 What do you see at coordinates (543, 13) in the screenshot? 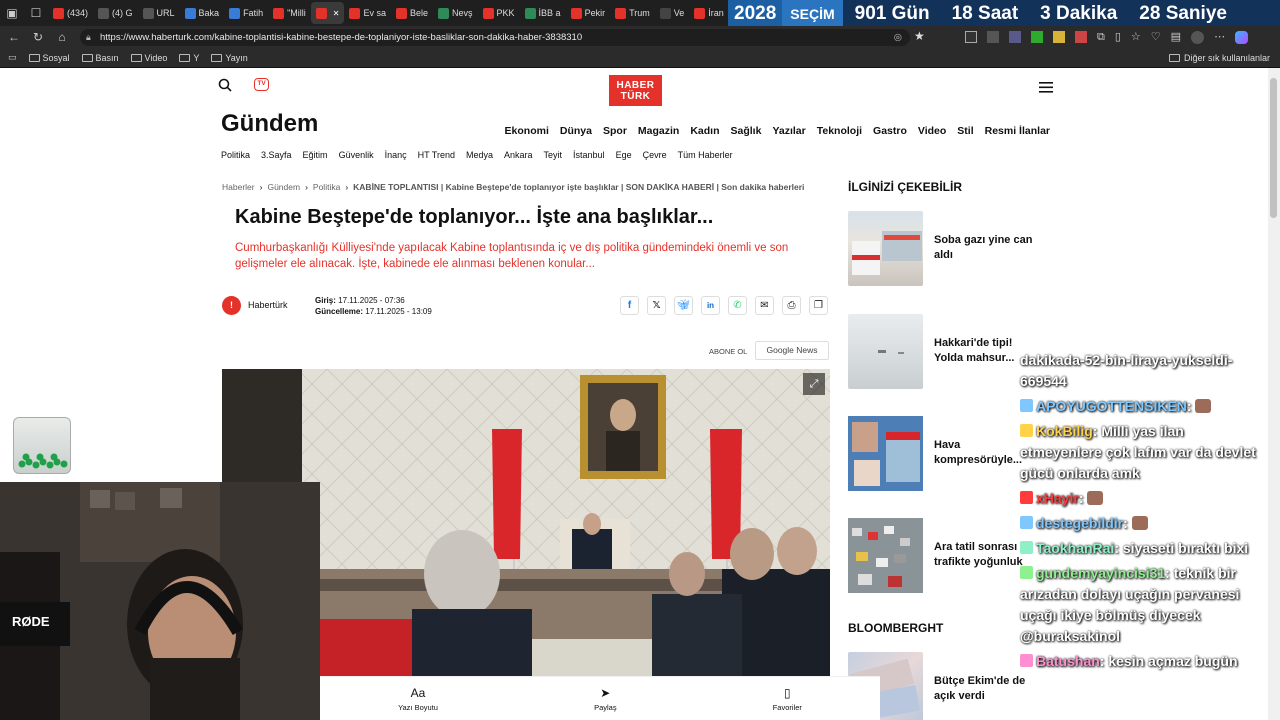
I see `browser-tab: İBB a` at bounding box center [543, 13].